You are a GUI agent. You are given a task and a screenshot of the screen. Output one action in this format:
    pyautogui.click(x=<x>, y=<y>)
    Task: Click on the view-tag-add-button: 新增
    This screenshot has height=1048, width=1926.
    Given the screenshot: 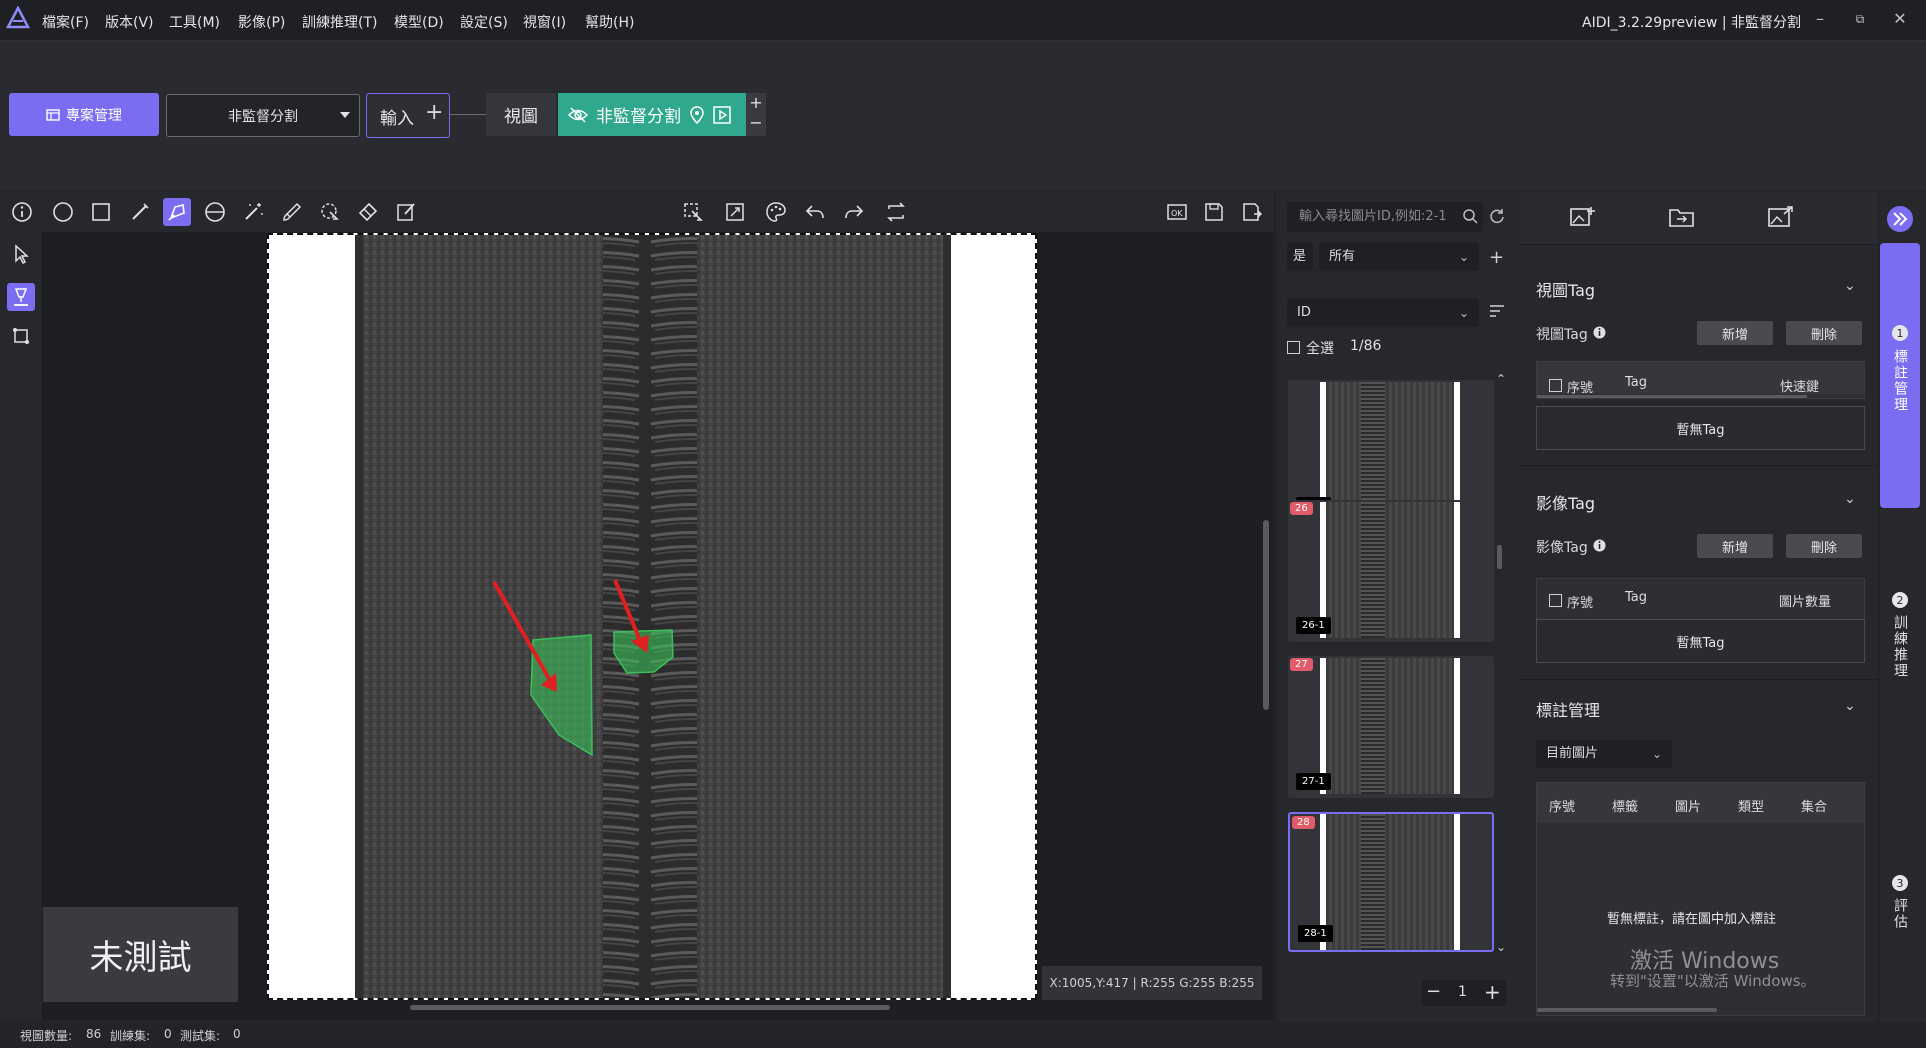 What is the action you would take?
    pyautogui.click(x=1735, y=333)
    